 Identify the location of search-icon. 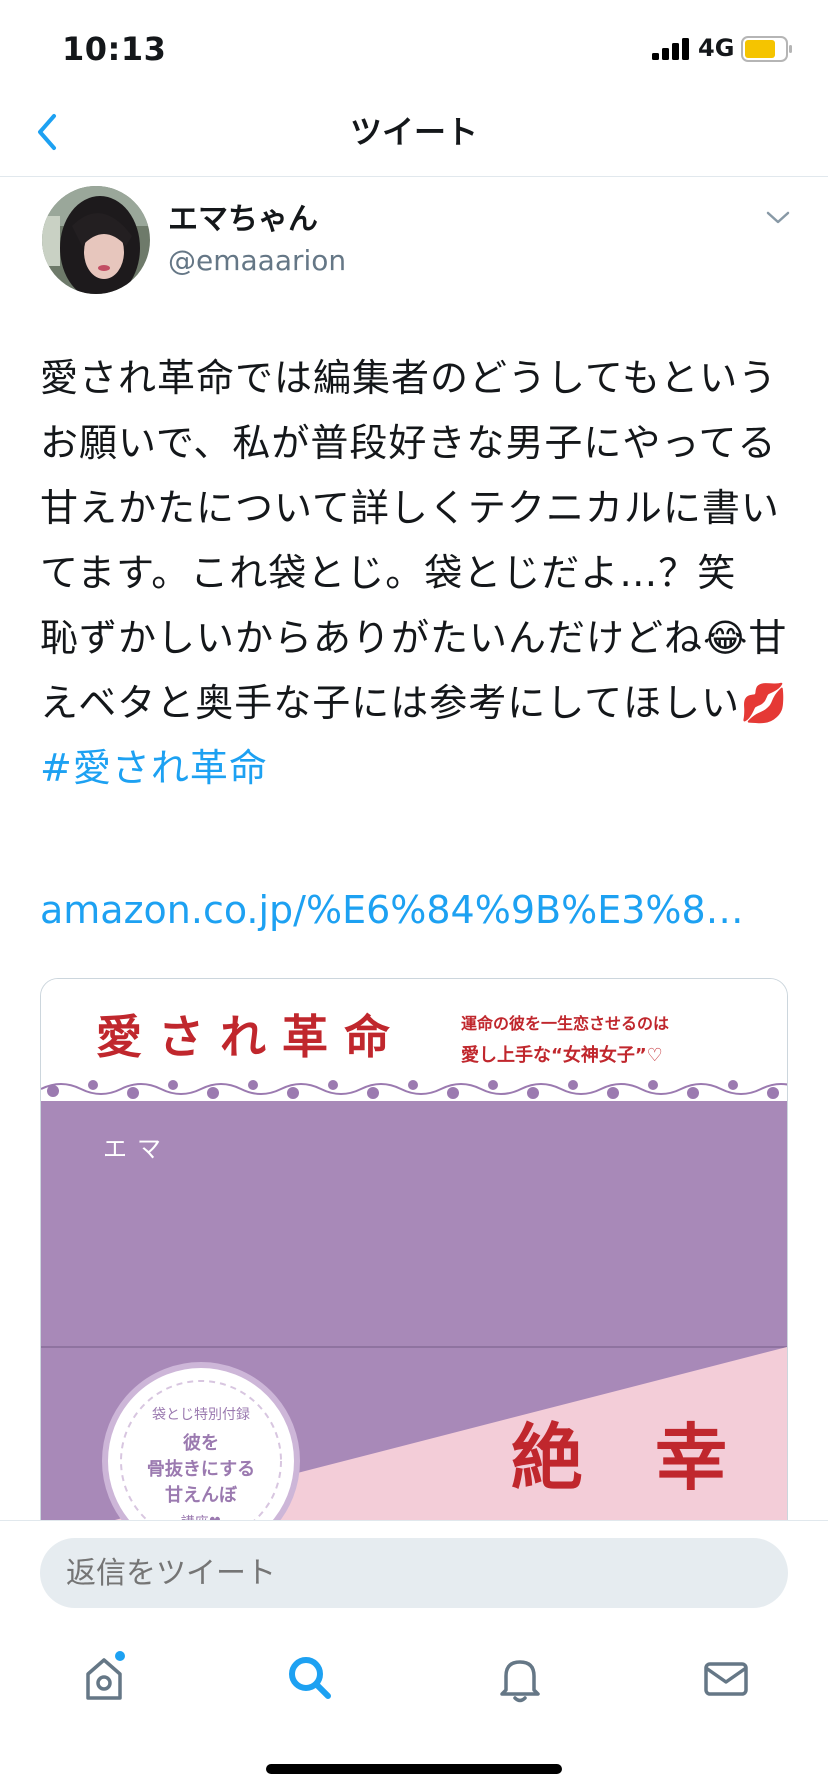
(310, 1678).